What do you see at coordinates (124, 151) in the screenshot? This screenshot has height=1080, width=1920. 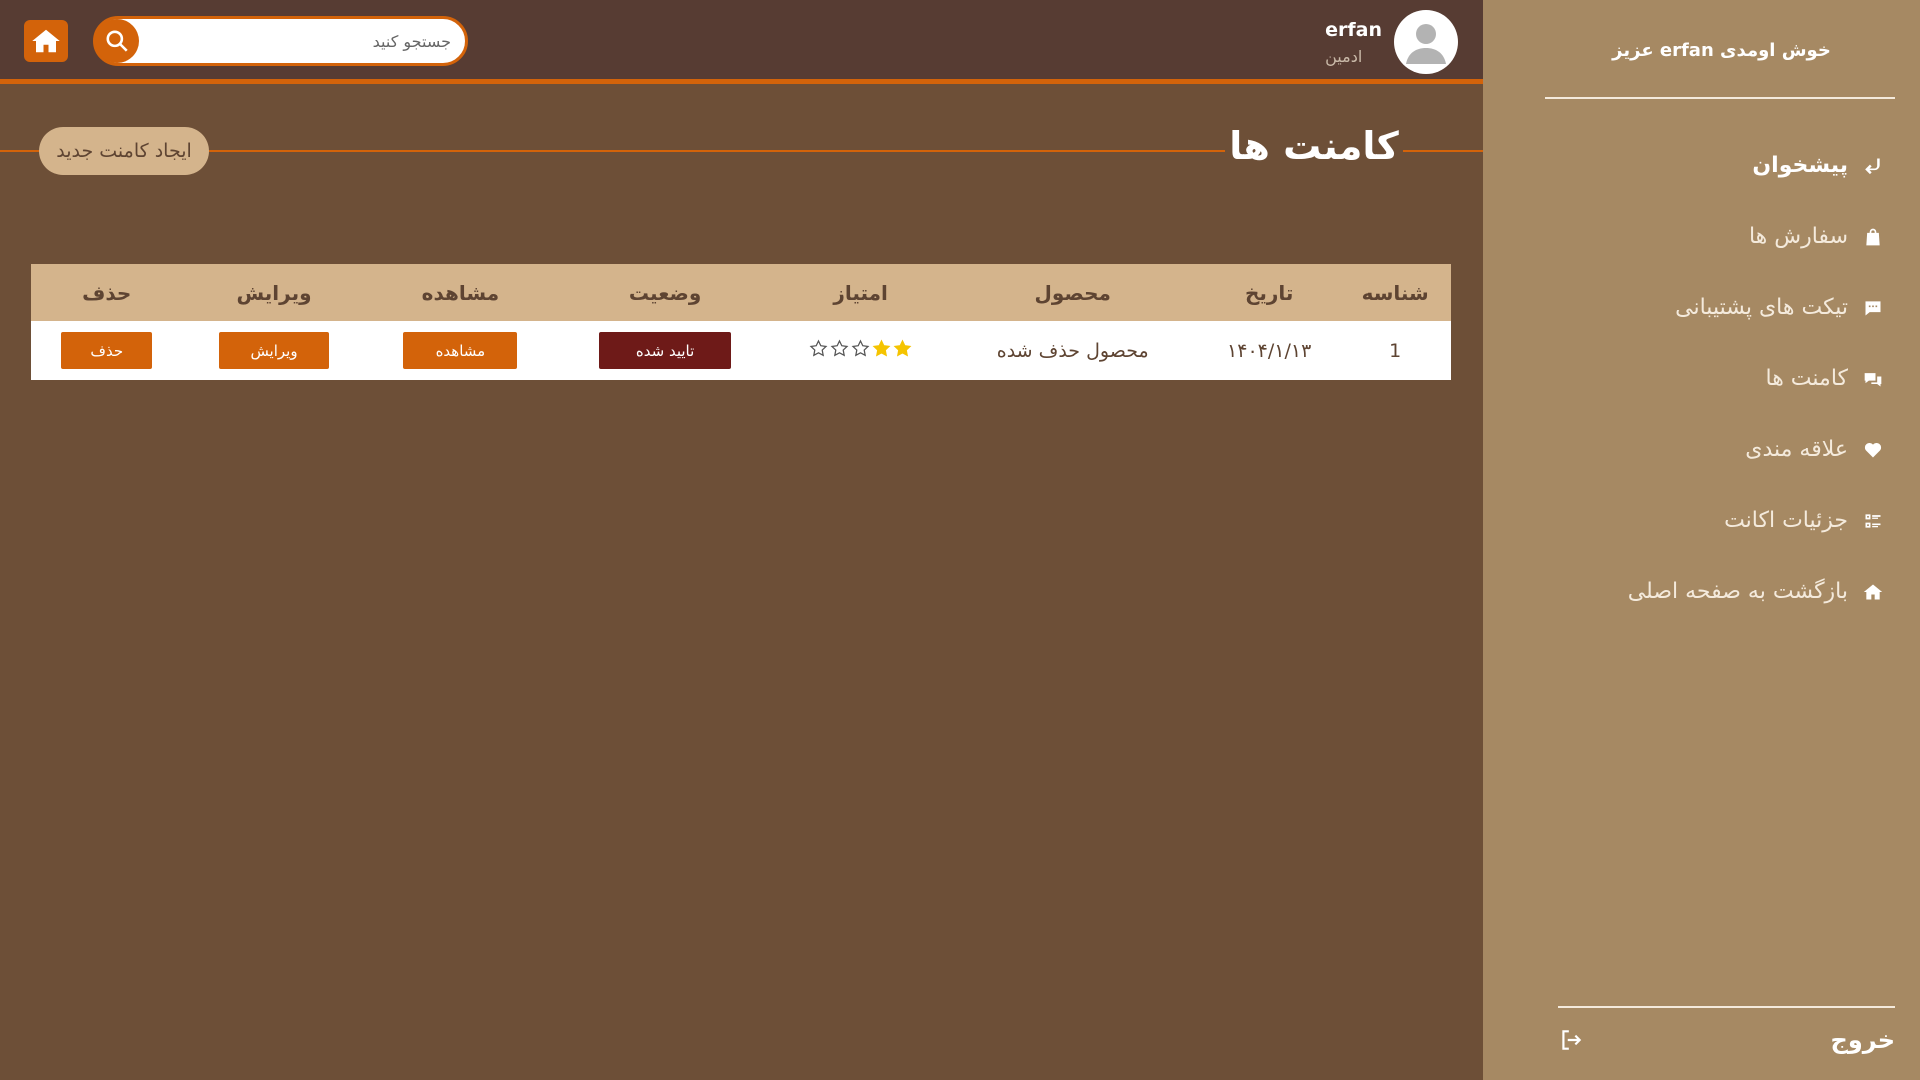 I see `create-comment-button: ایجاد کامنت جدید` at bounding box center [124, 151].